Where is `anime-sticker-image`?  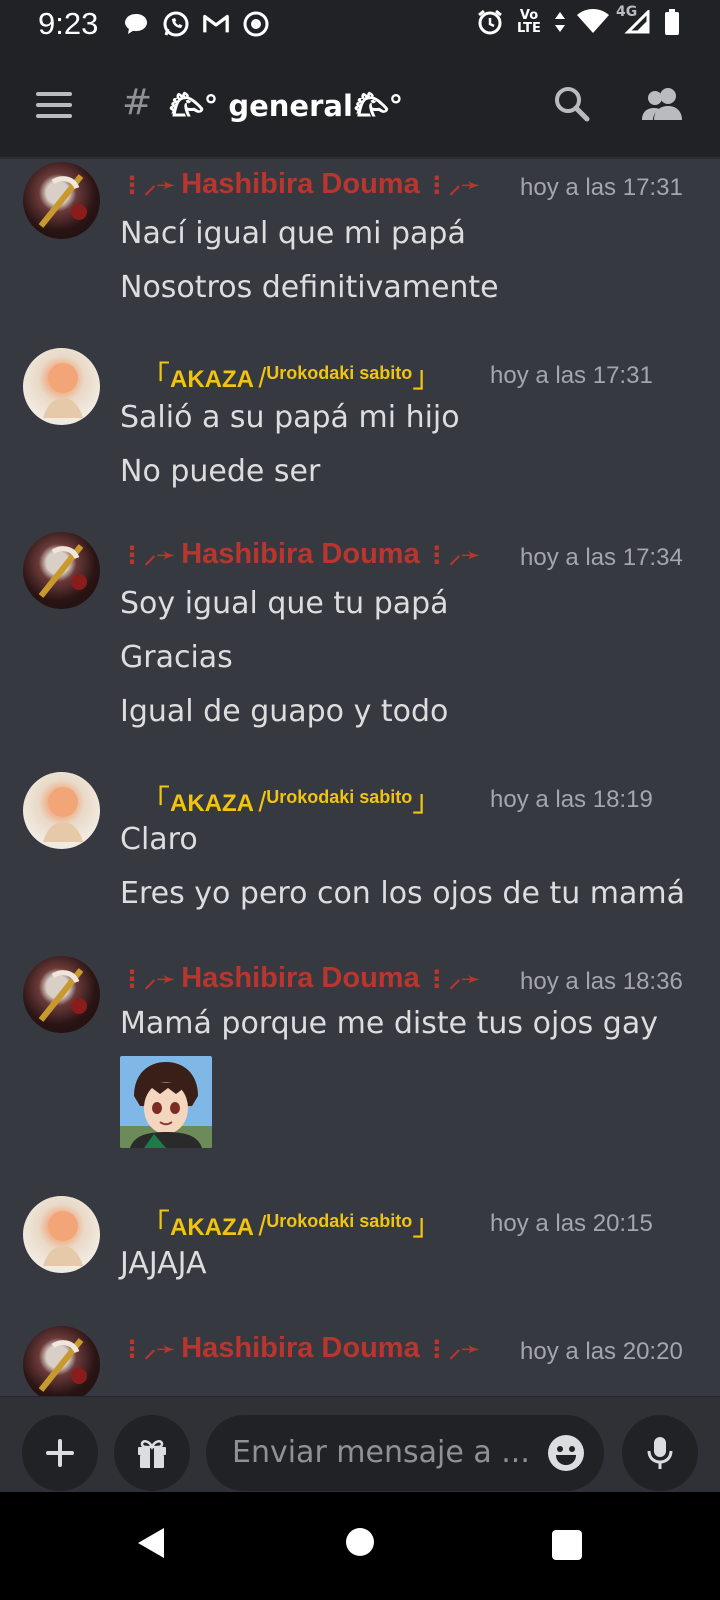 anime-sticker-image is located at coordinates (166, 1102).